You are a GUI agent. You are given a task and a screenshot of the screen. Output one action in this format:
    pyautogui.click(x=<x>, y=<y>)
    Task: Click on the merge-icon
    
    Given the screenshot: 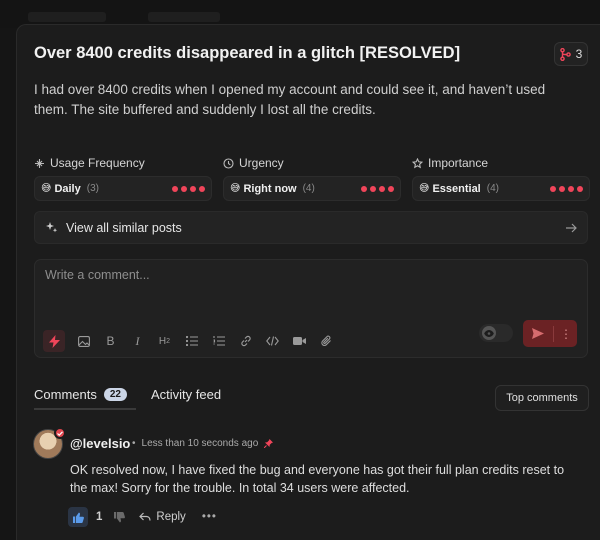 What is the action you would take?
    pyautogui.click(x=565, y=54)
    